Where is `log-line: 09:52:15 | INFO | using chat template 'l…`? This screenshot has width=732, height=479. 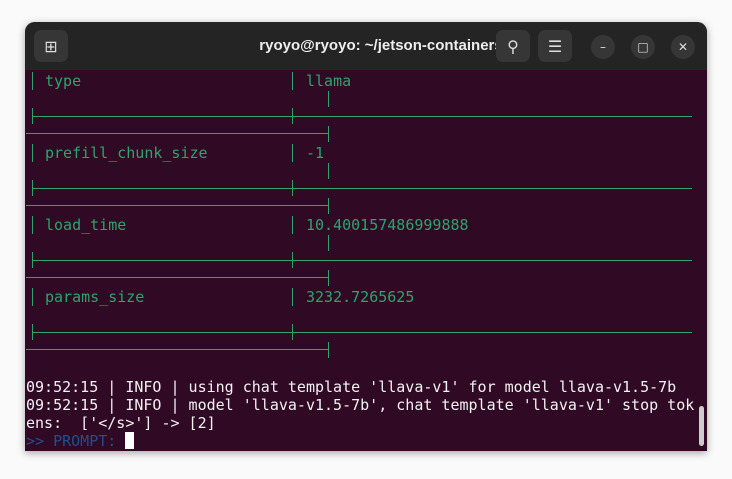
log-line: 09:52:15 | INFO | using chat template 'l… is located at coordinates (351, 387).